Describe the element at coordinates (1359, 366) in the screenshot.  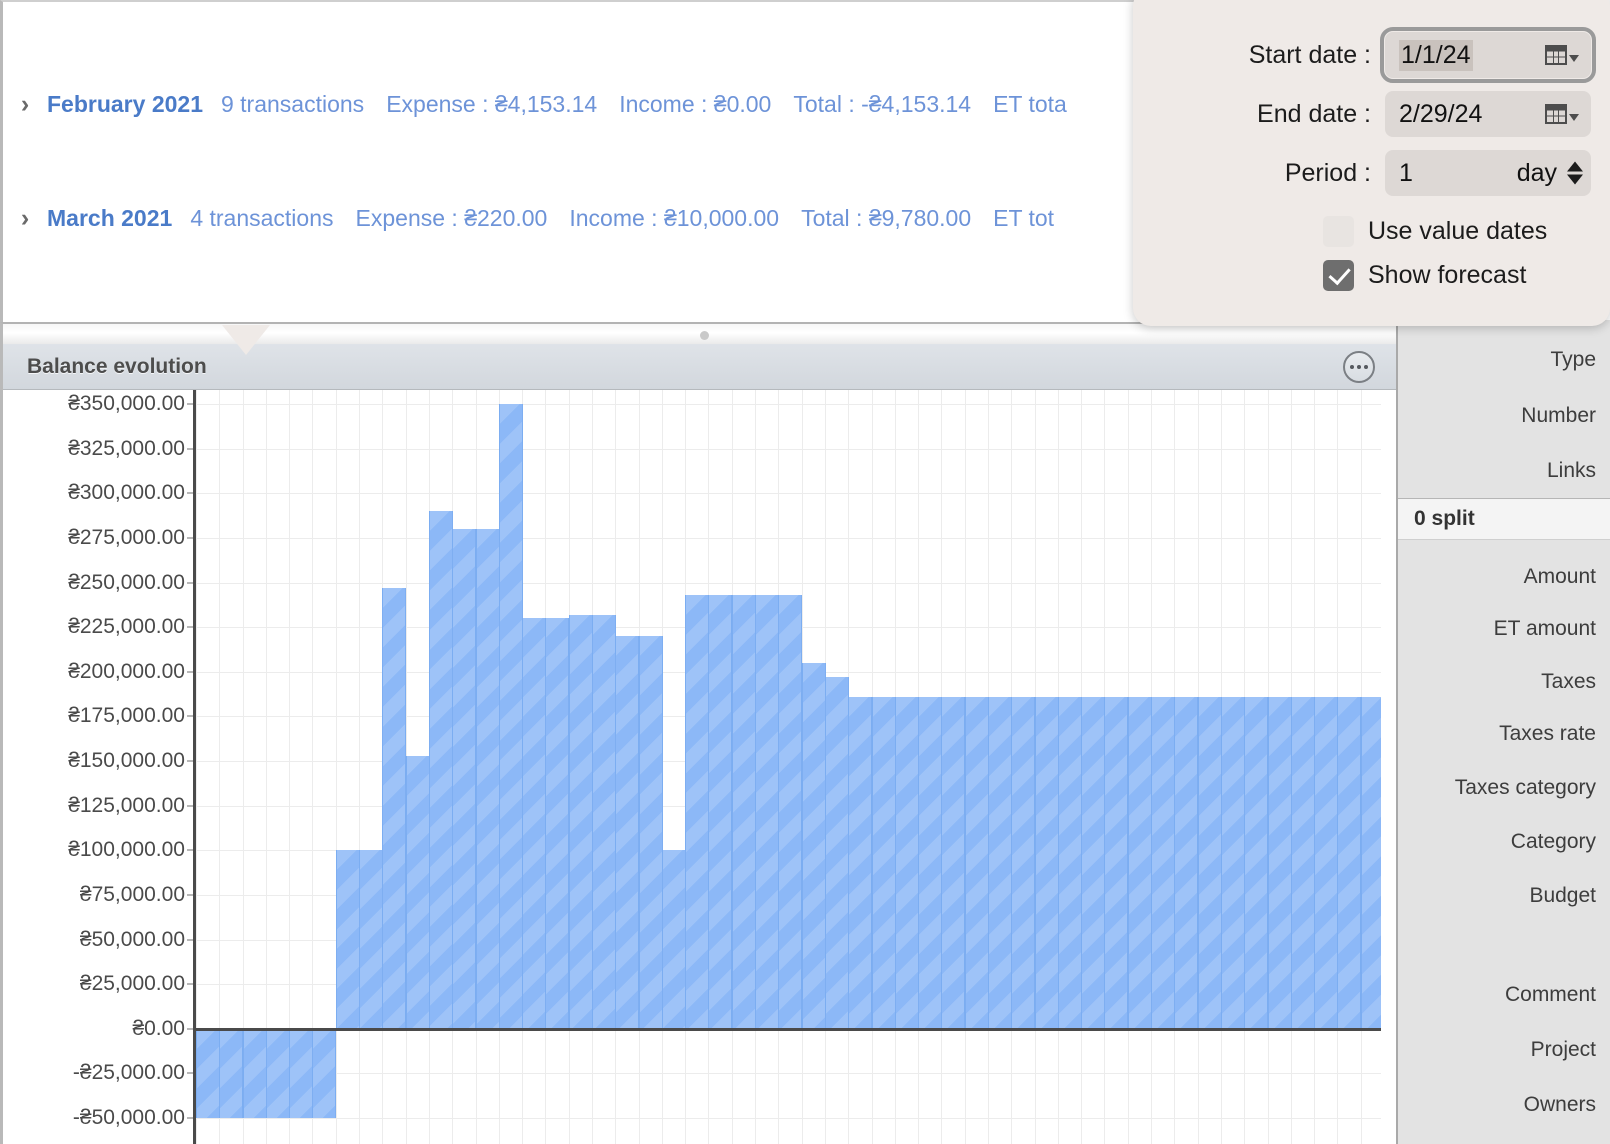
I see `more-options-icon` at that location.